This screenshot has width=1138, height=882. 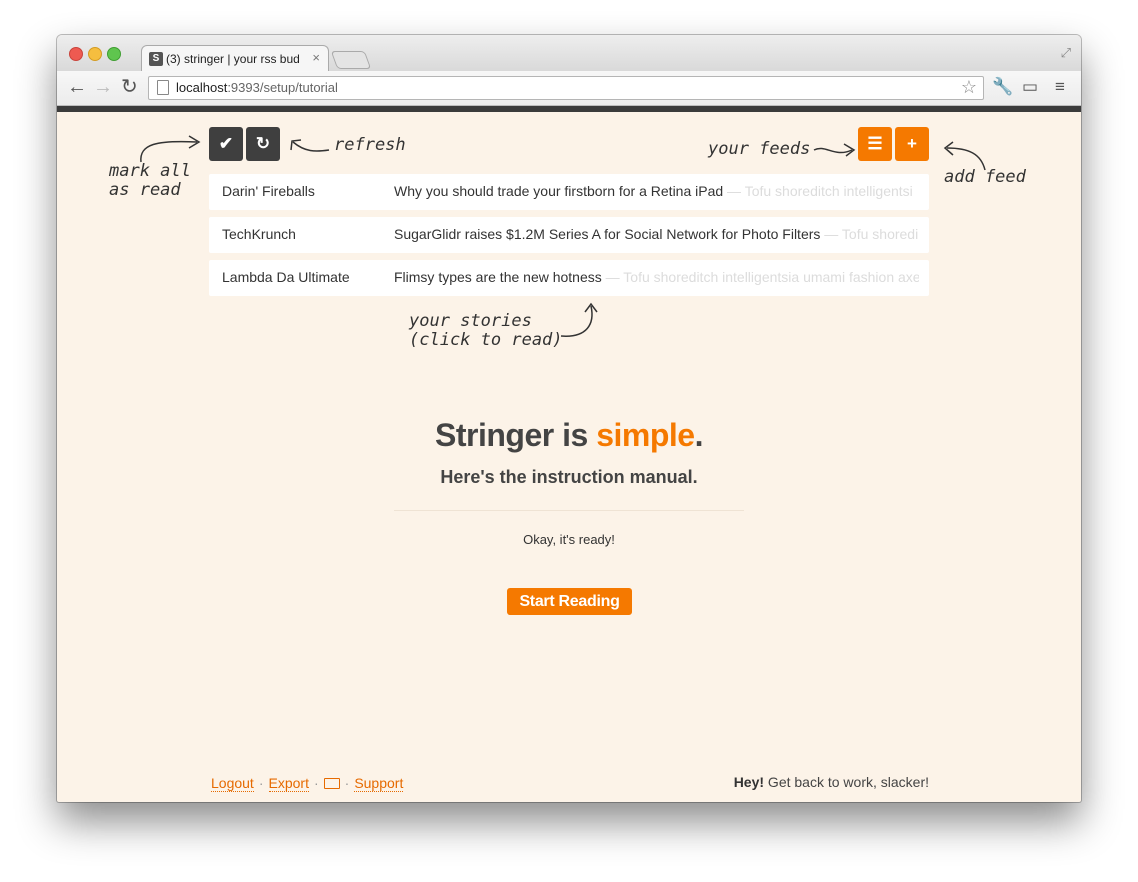 I want to click on arrow-mark-all-icon, so click(x=170, y=149).